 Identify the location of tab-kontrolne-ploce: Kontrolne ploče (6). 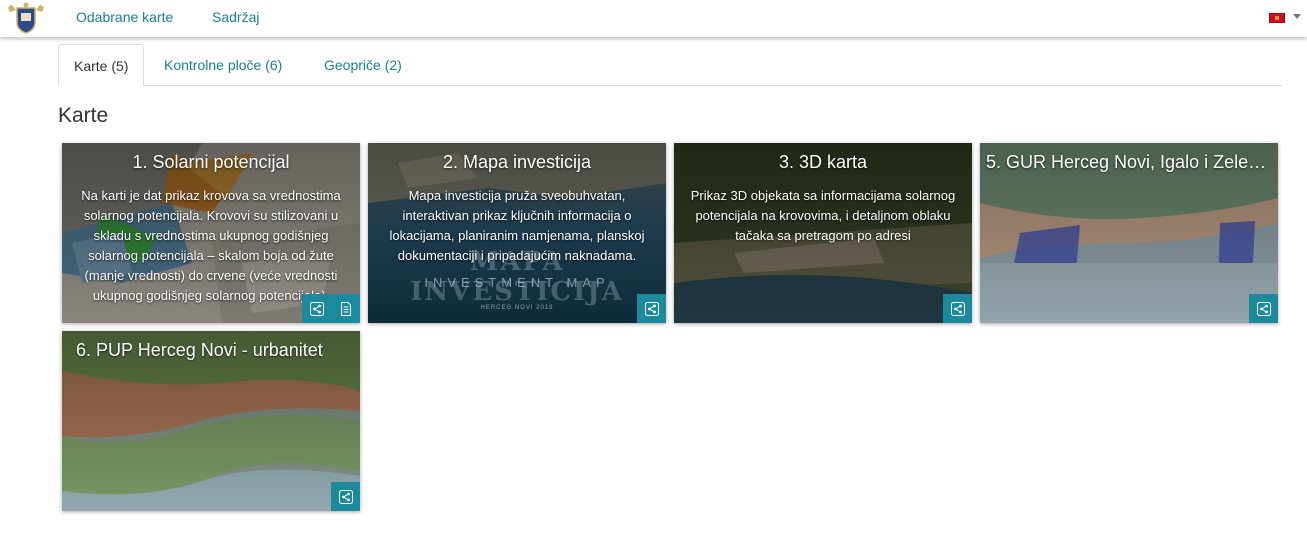
(223, 65).